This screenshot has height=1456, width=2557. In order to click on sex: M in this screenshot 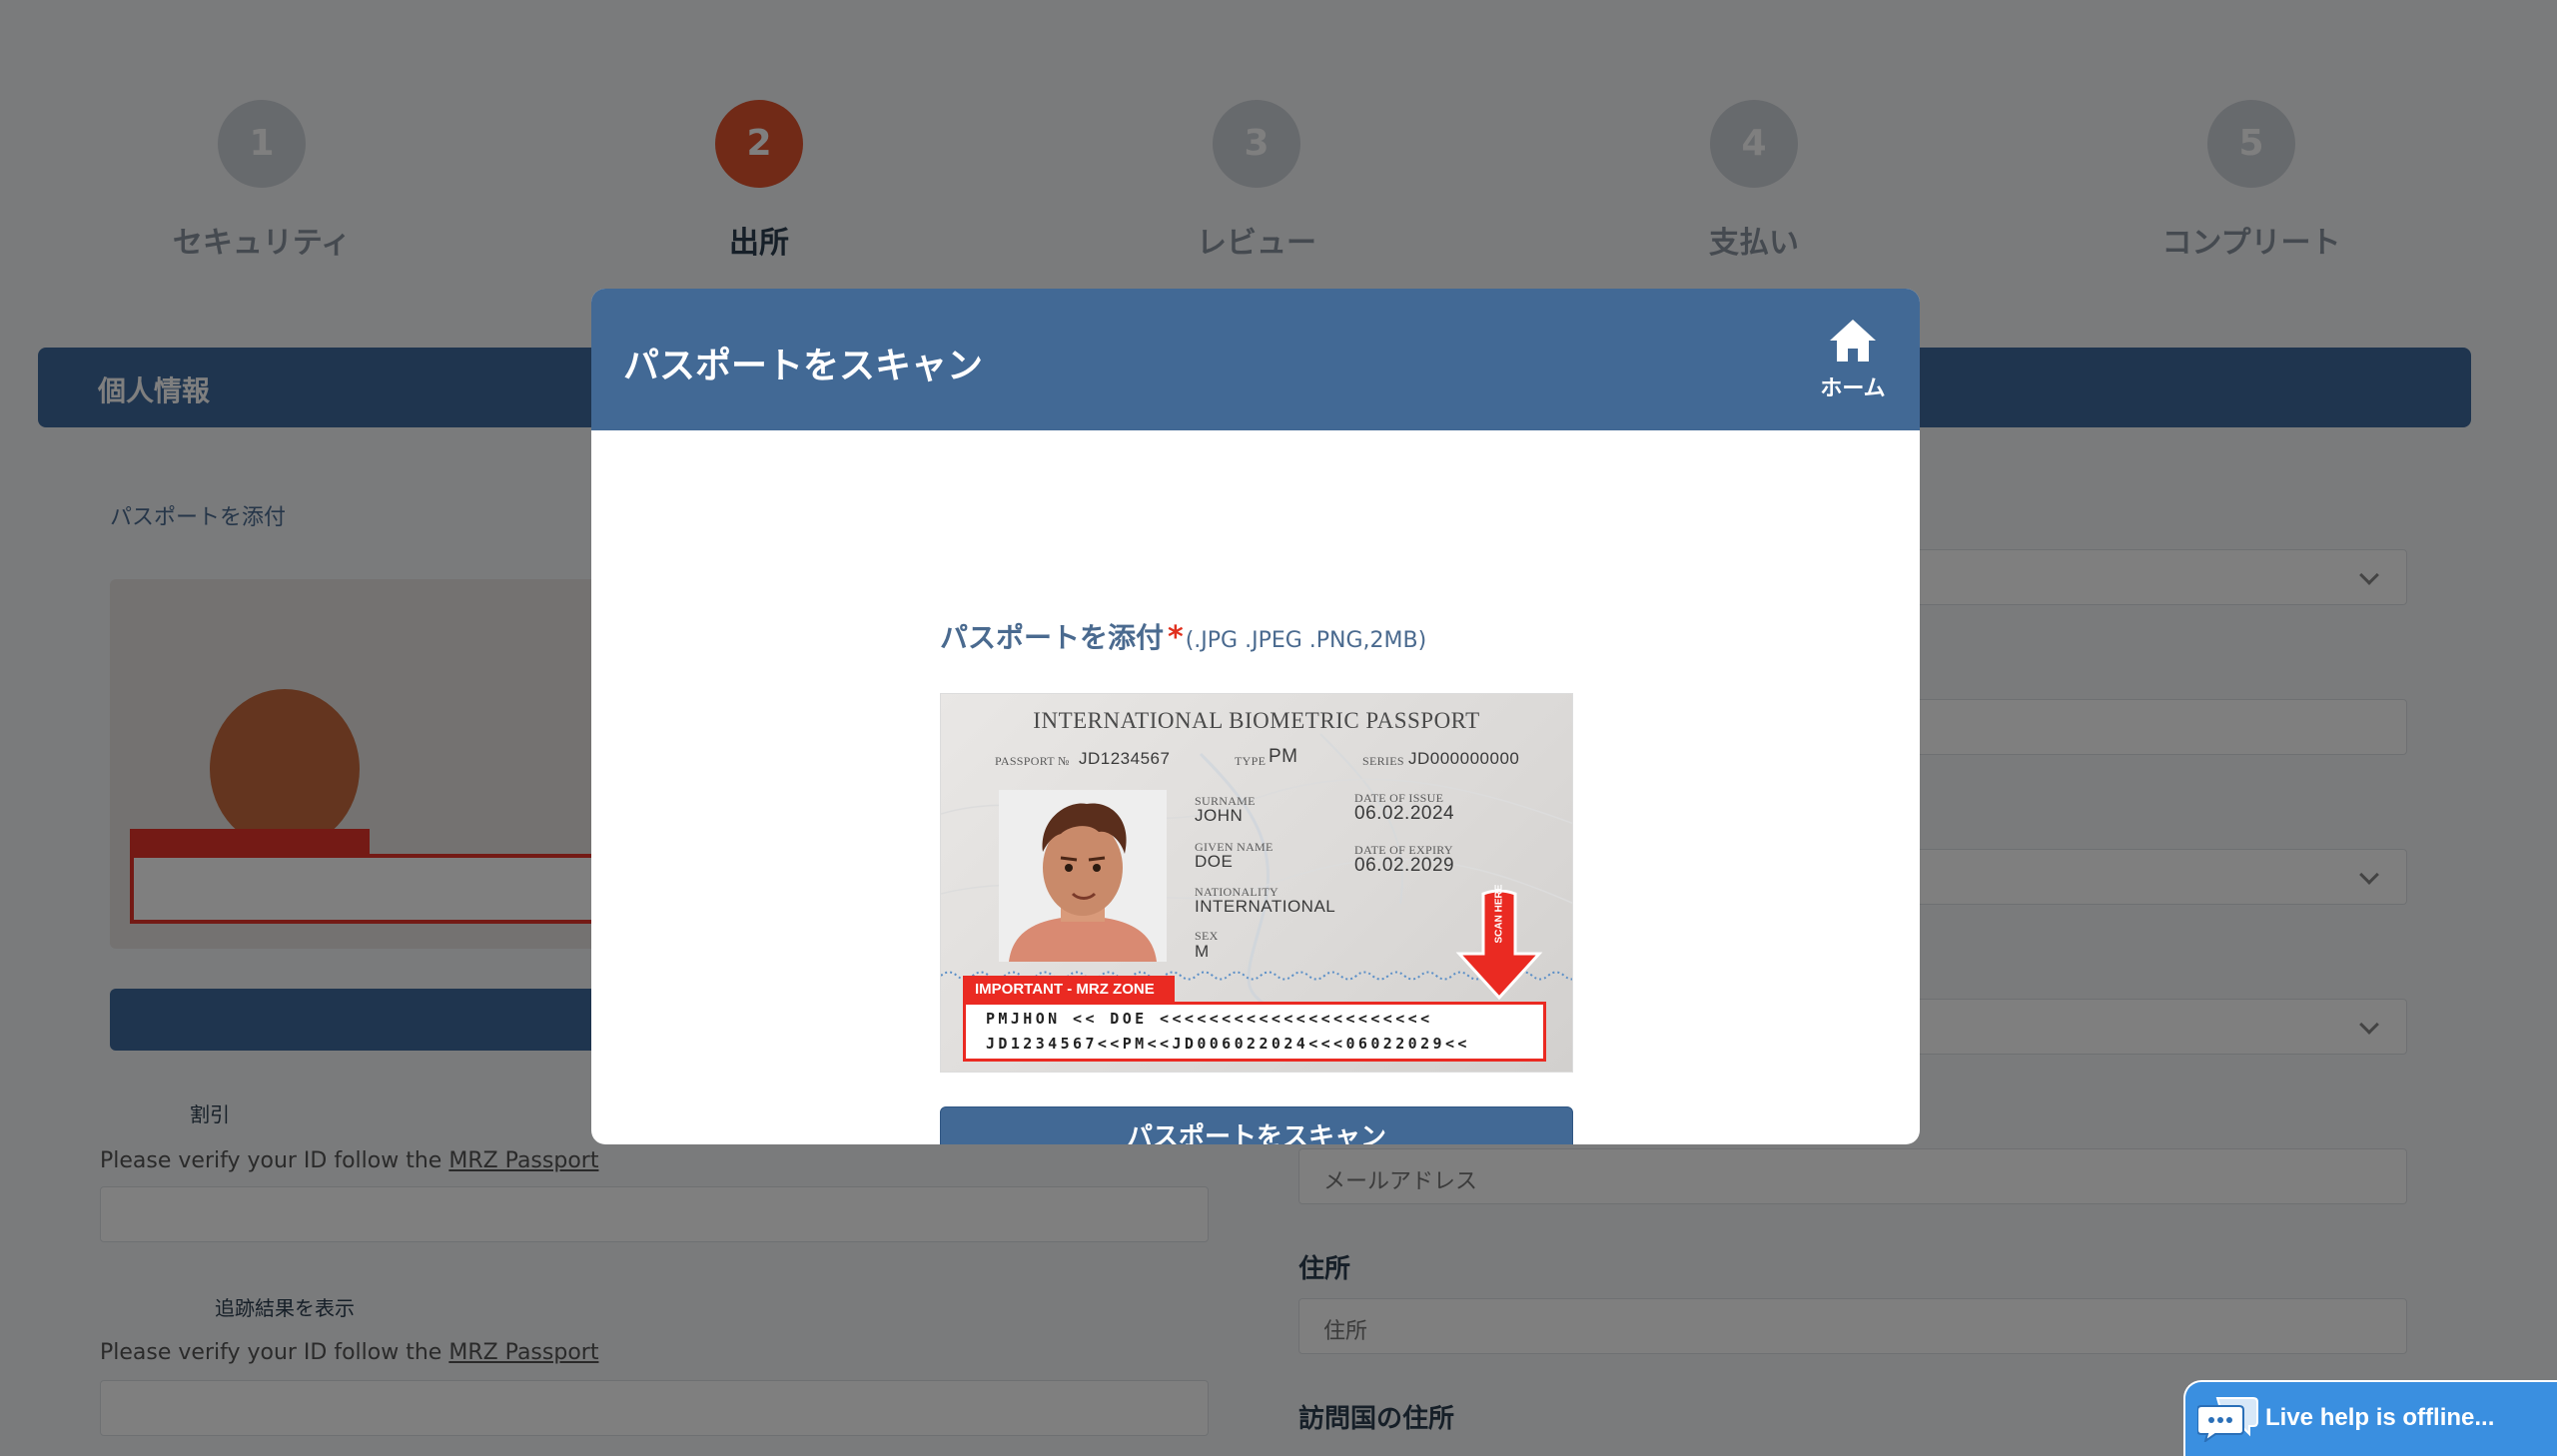, I will do `click(1202, 951)`.